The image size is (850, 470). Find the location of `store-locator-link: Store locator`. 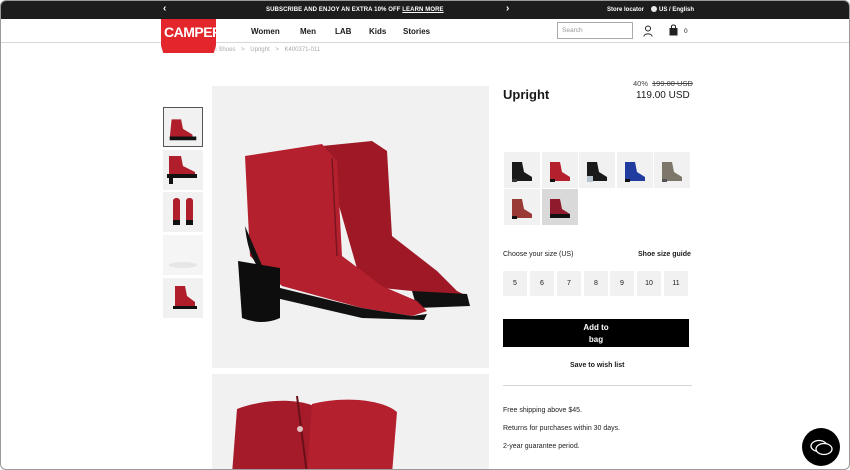

store-locator-link: Store locator is located at coordinates (625, 10).